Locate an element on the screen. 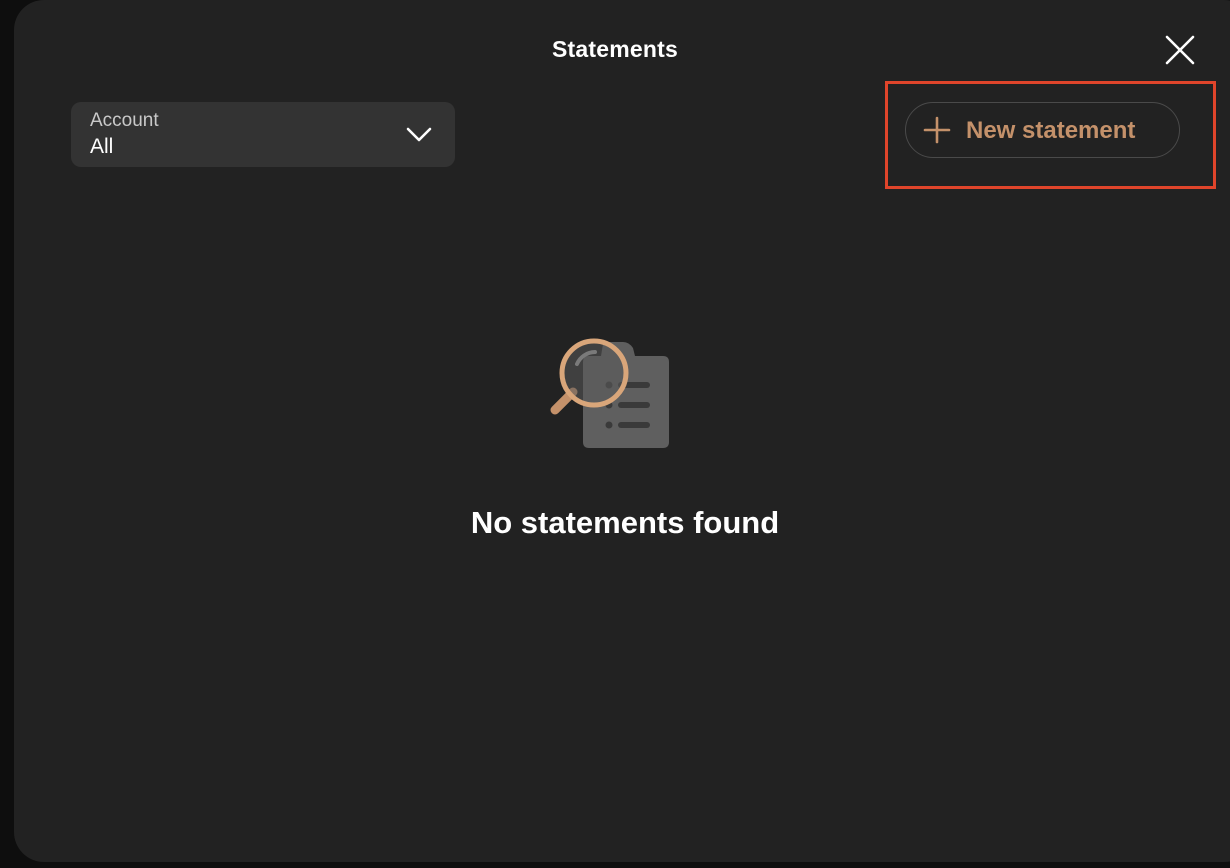 The height and width of the screenshot is (868, 1230). empty-state-message: No statements found is located at coordinates (625, 522).